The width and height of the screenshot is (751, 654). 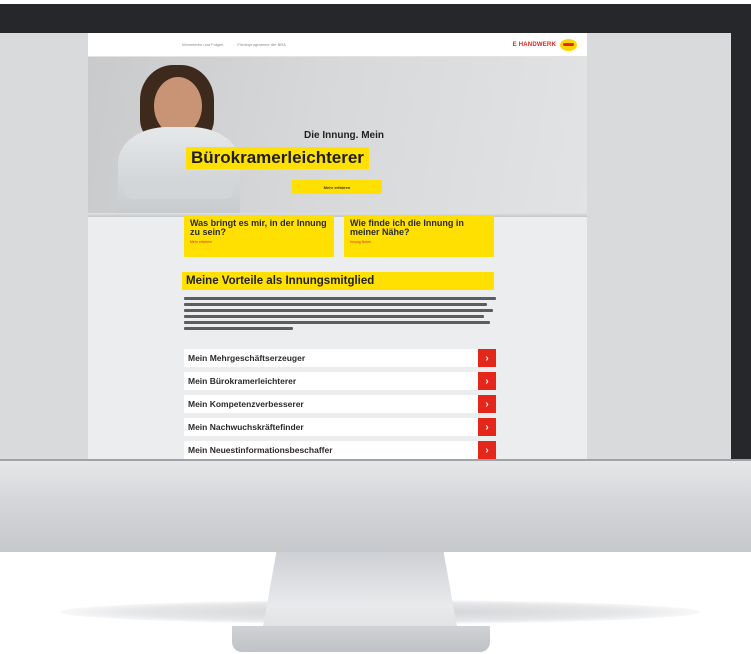 What do you see at coordinates (246, 427) in the screenshot?
I see `list-item-label: Mein Nachwuchskräftefinder` at bounding box center [246, 427].